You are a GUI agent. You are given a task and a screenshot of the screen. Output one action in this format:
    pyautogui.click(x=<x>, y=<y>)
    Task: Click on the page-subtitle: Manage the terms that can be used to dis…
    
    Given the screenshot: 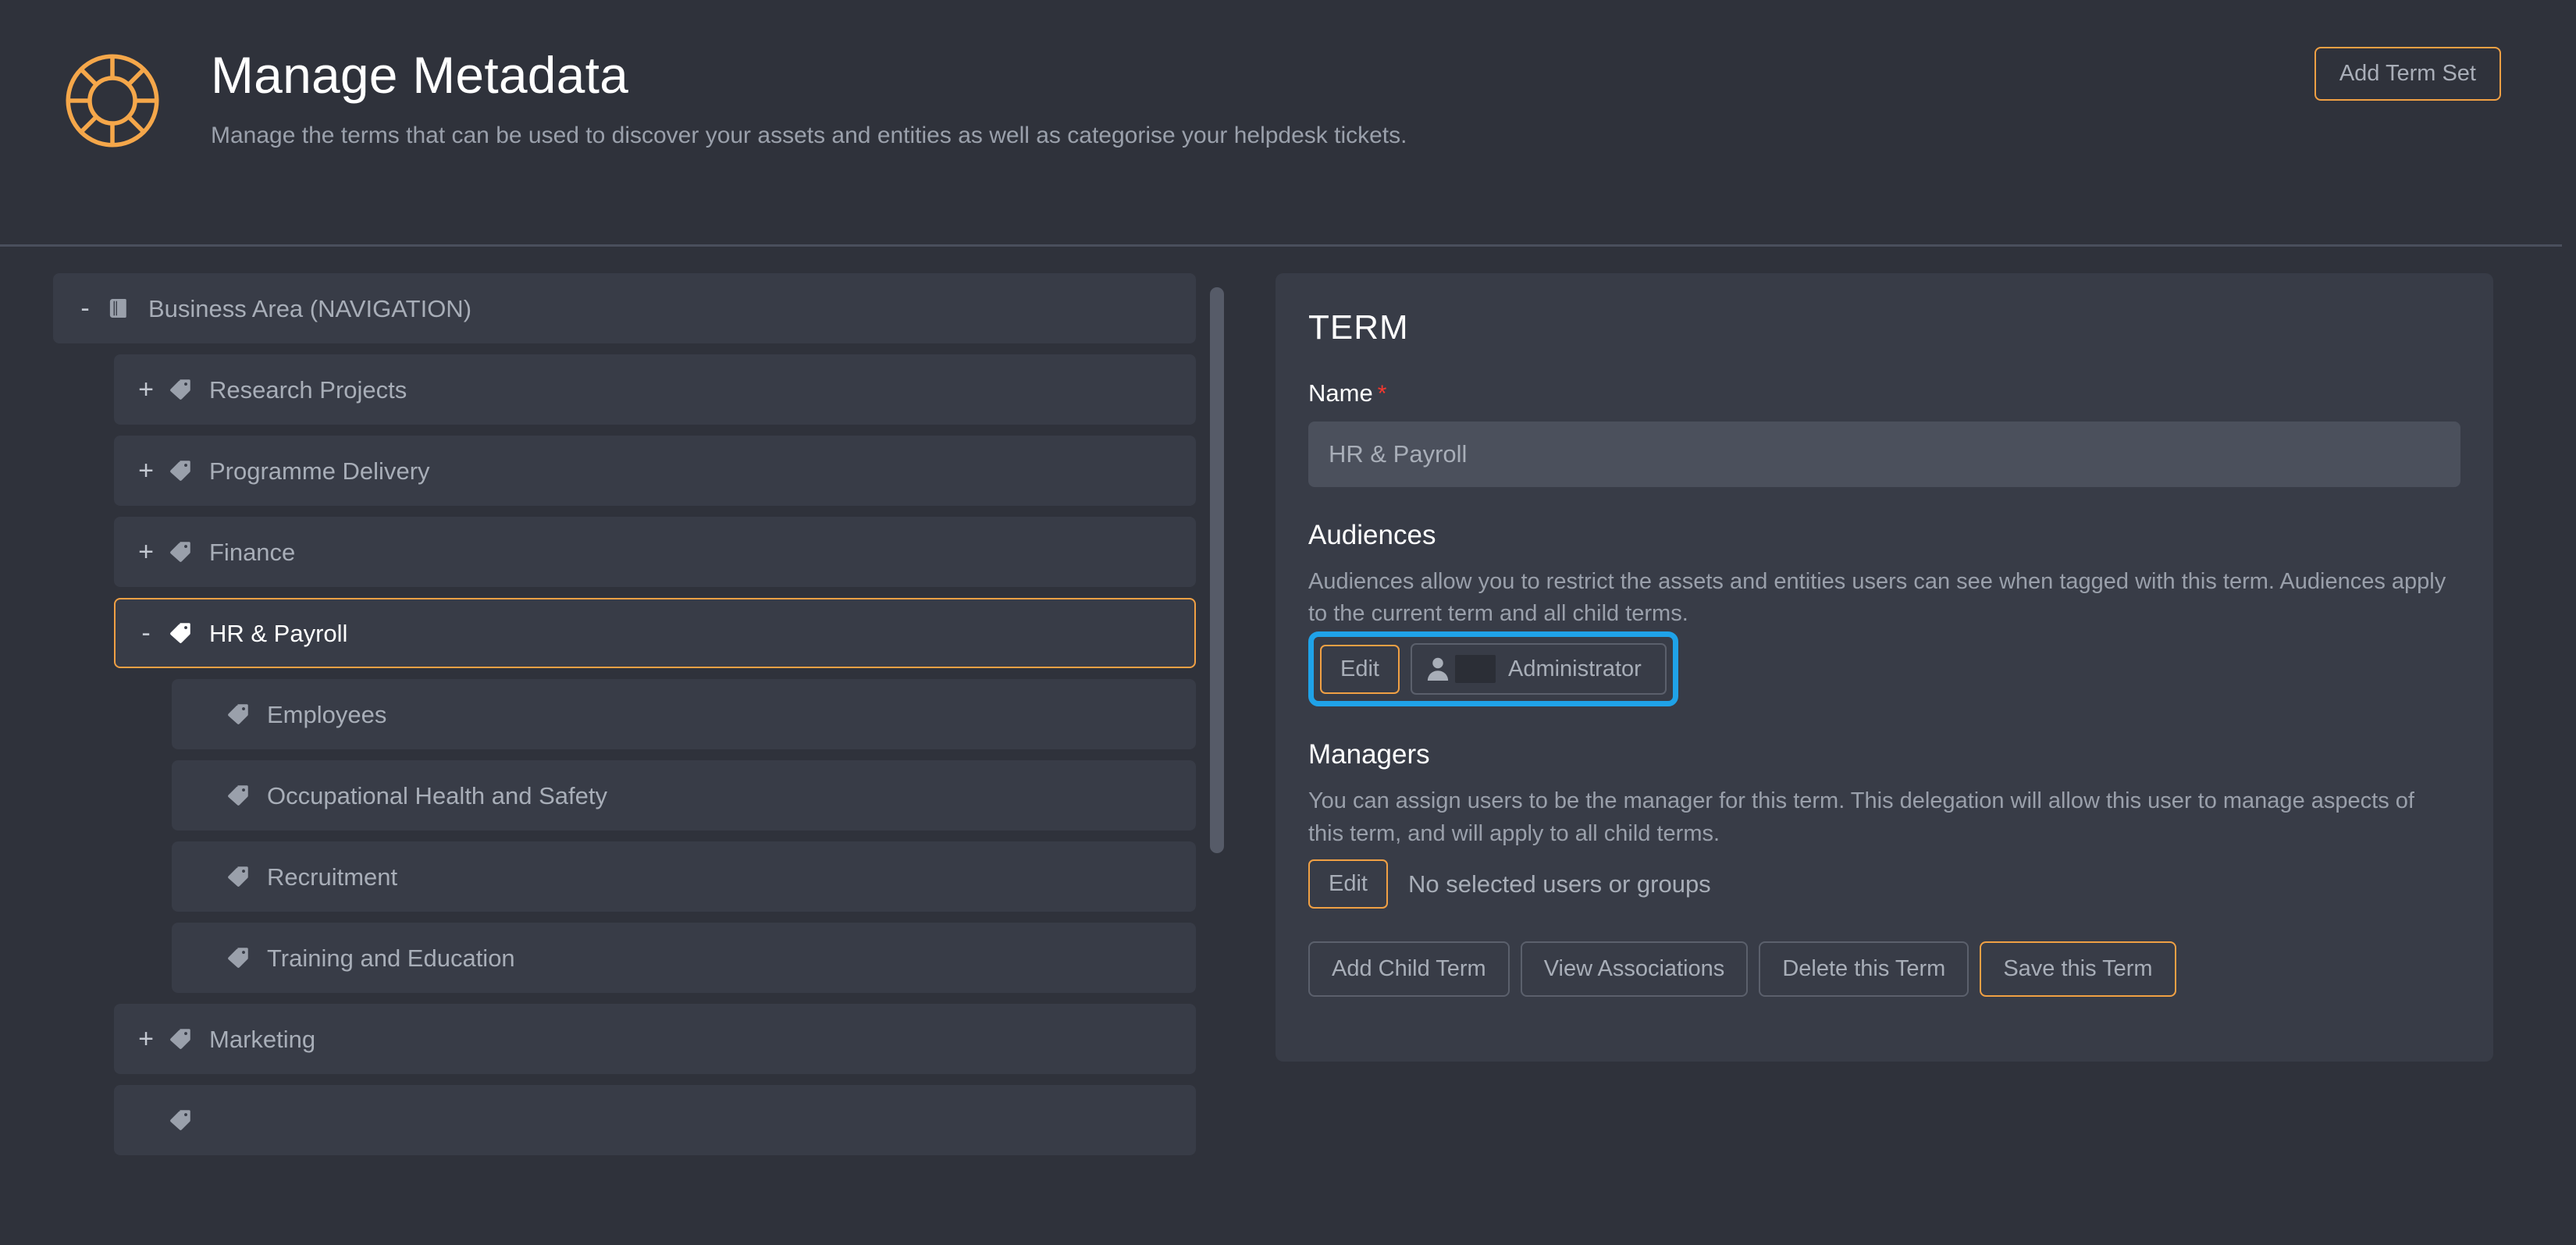 What is the action you would take?
    pyautogui.click(x=809, y=136)
    